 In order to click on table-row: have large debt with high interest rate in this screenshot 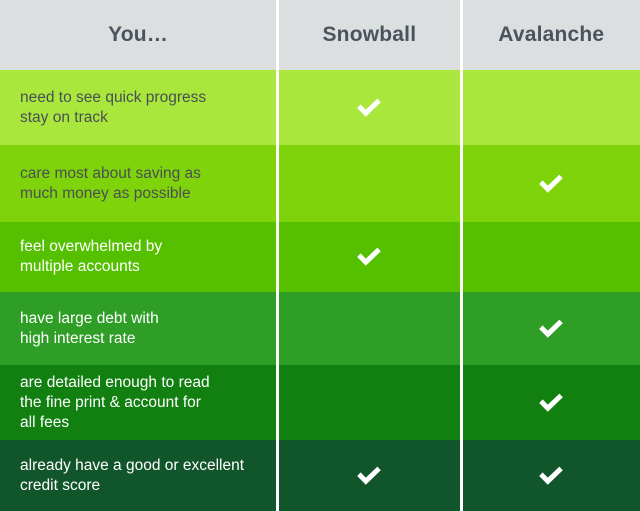, I will do `click(320, 328)`.